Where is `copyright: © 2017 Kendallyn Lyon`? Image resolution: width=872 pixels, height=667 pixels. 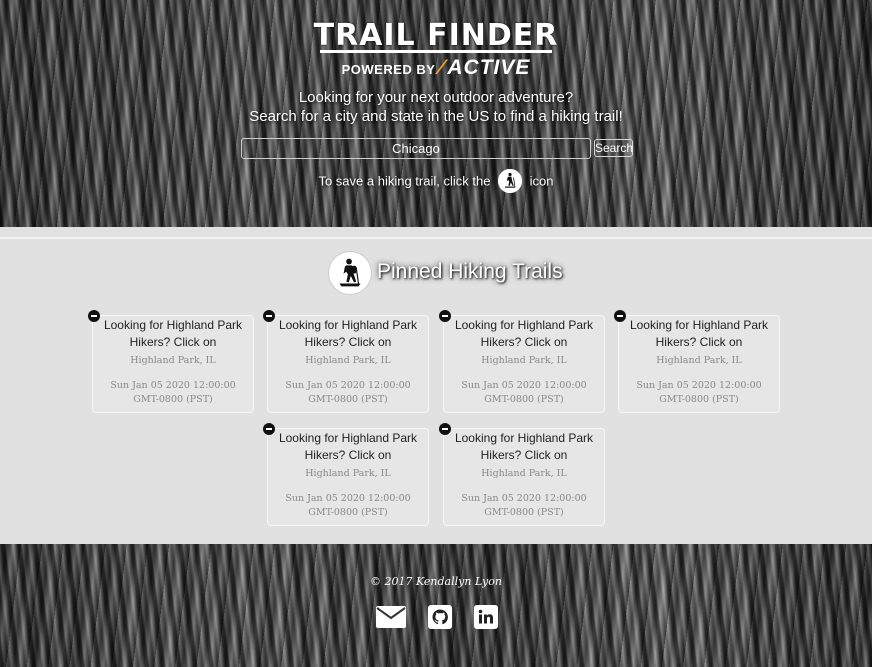
copyright: © 2017 Kendallyn Lyon is located at coordinates (436, 581).